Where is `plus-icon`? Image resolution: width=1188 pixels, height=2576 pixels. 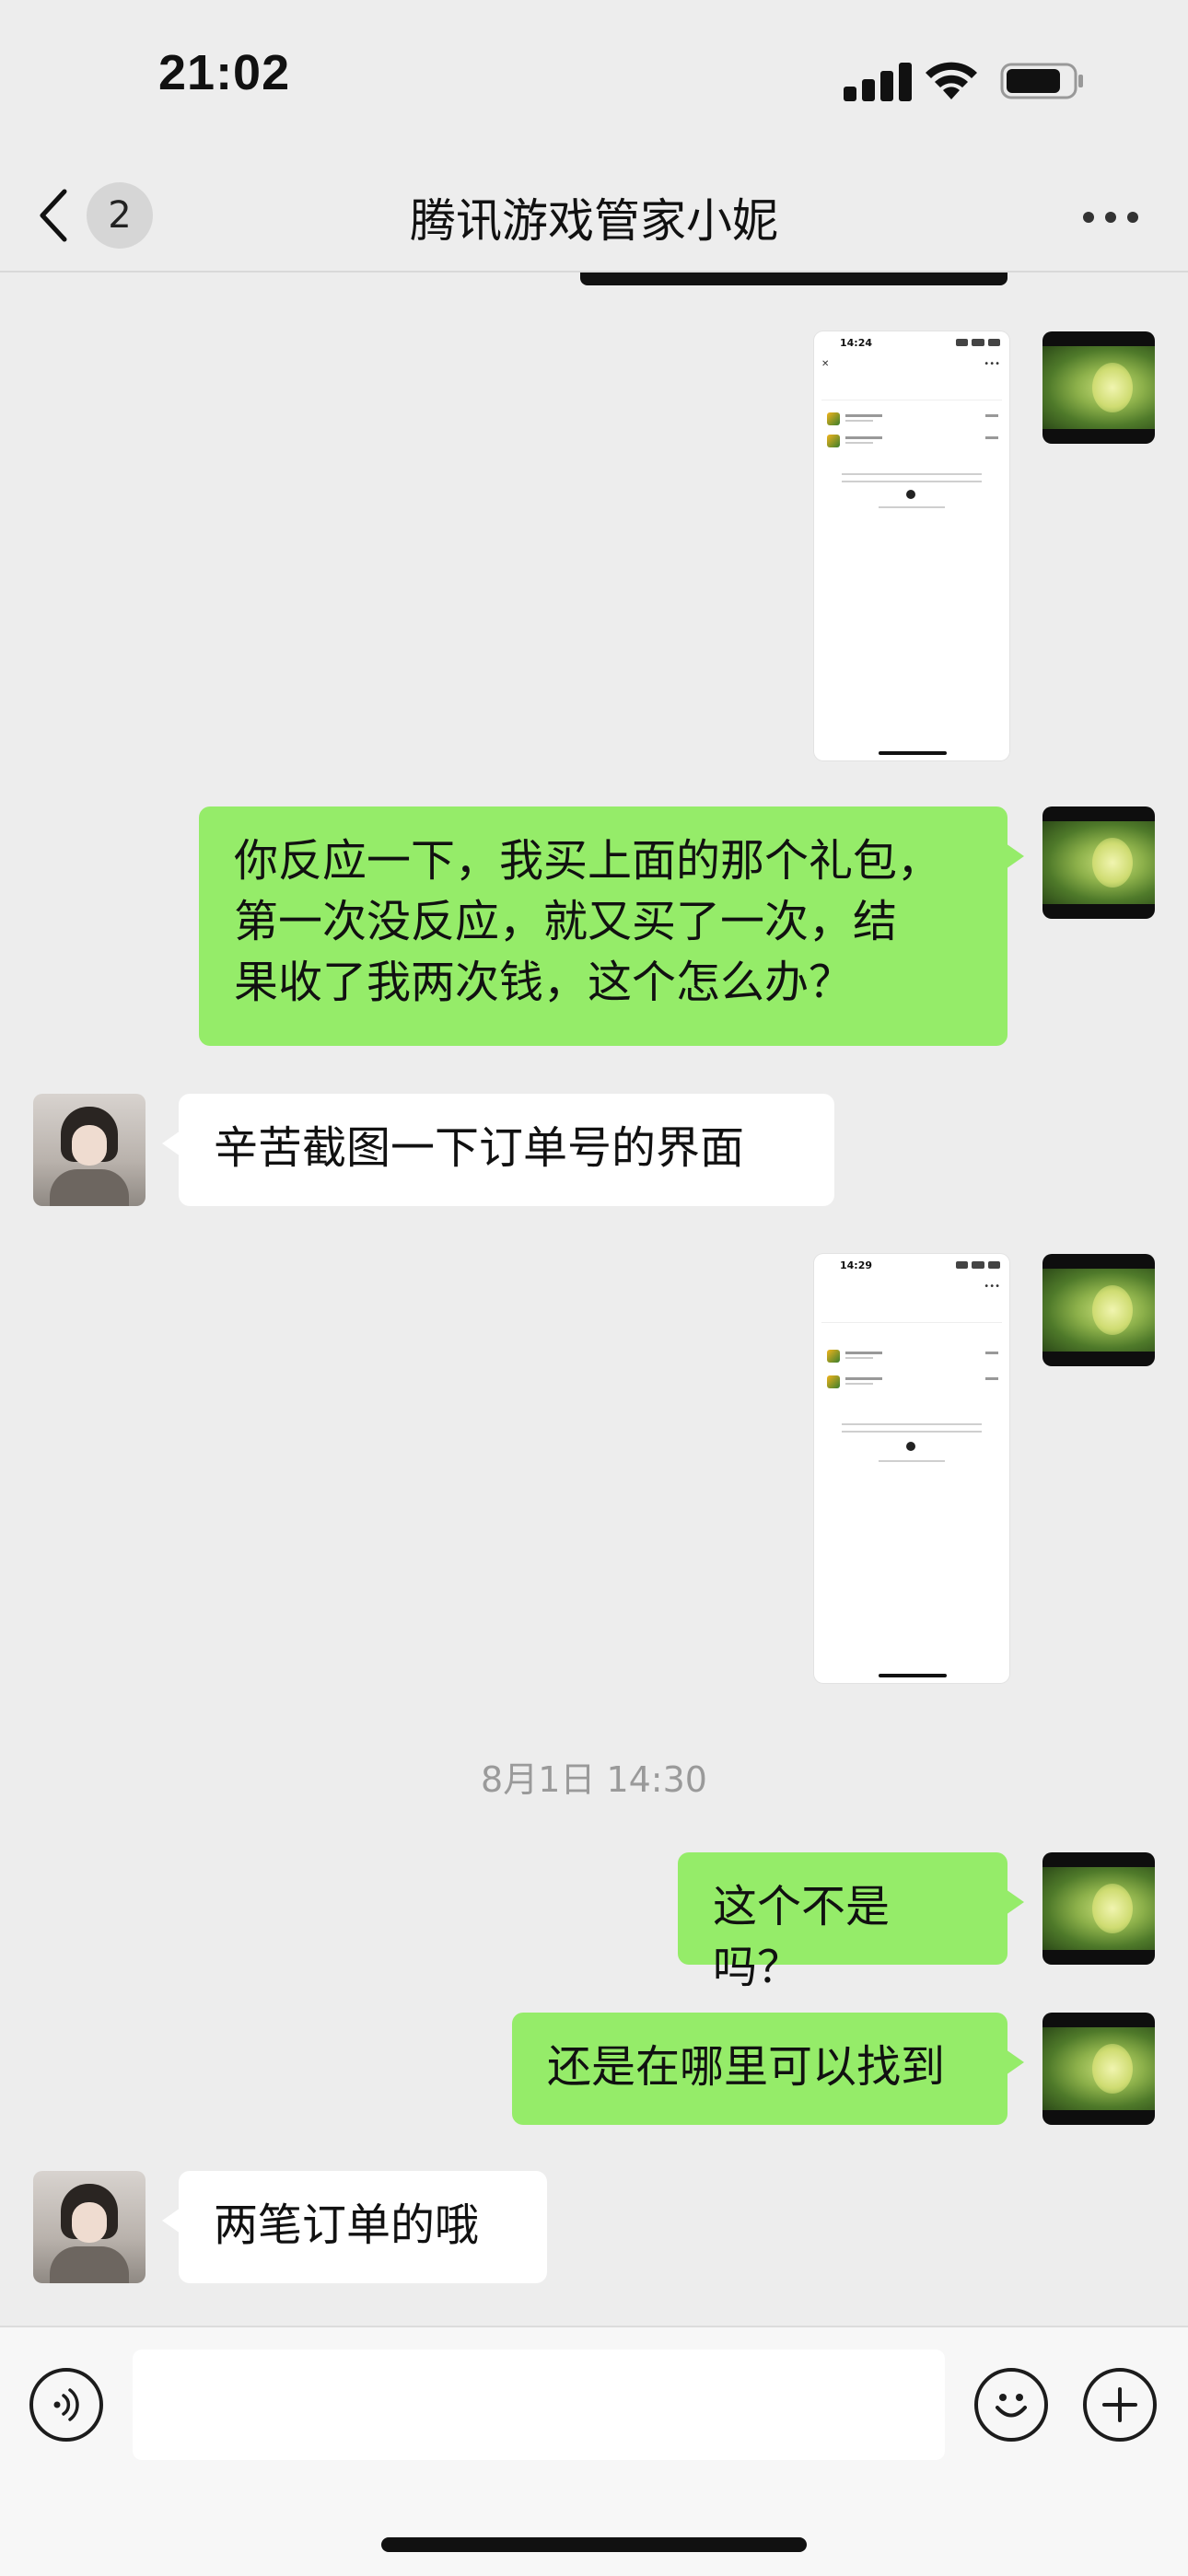
plus-icon is located at coordinates (1119, 2404).